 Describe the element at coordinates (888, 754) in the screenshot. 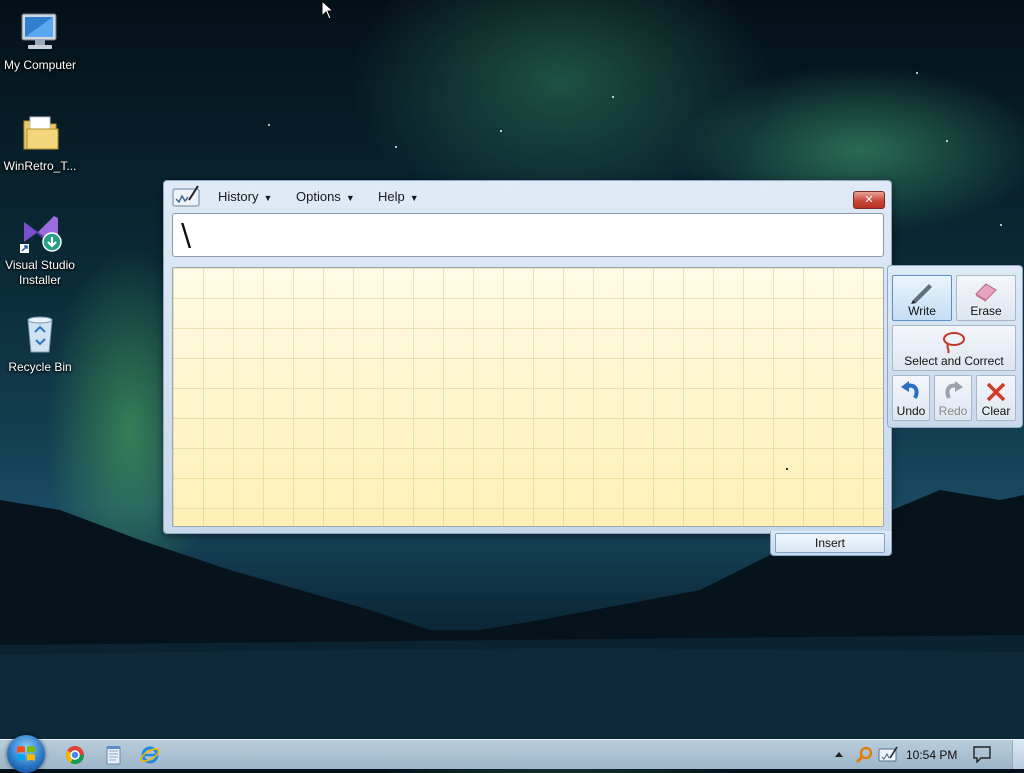

I see `tablet-input-icon` at that location.